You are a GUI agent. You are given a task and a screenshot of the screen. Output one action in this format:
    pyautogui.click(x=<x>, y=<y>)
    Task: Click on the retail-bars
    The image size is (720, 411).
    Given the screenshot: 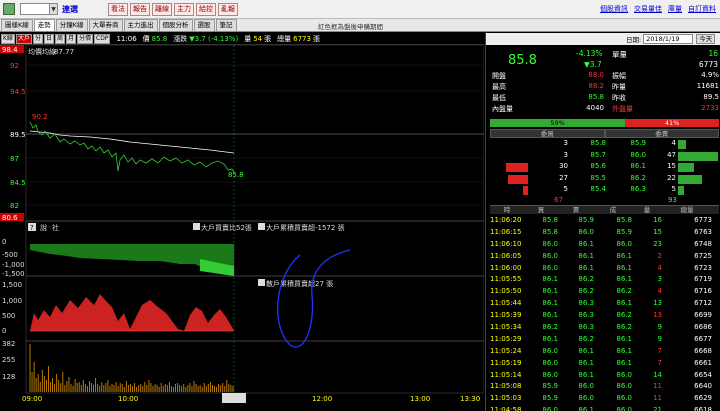 What is the action you would take?
    pyautogui.click(x=132, y=312)
    